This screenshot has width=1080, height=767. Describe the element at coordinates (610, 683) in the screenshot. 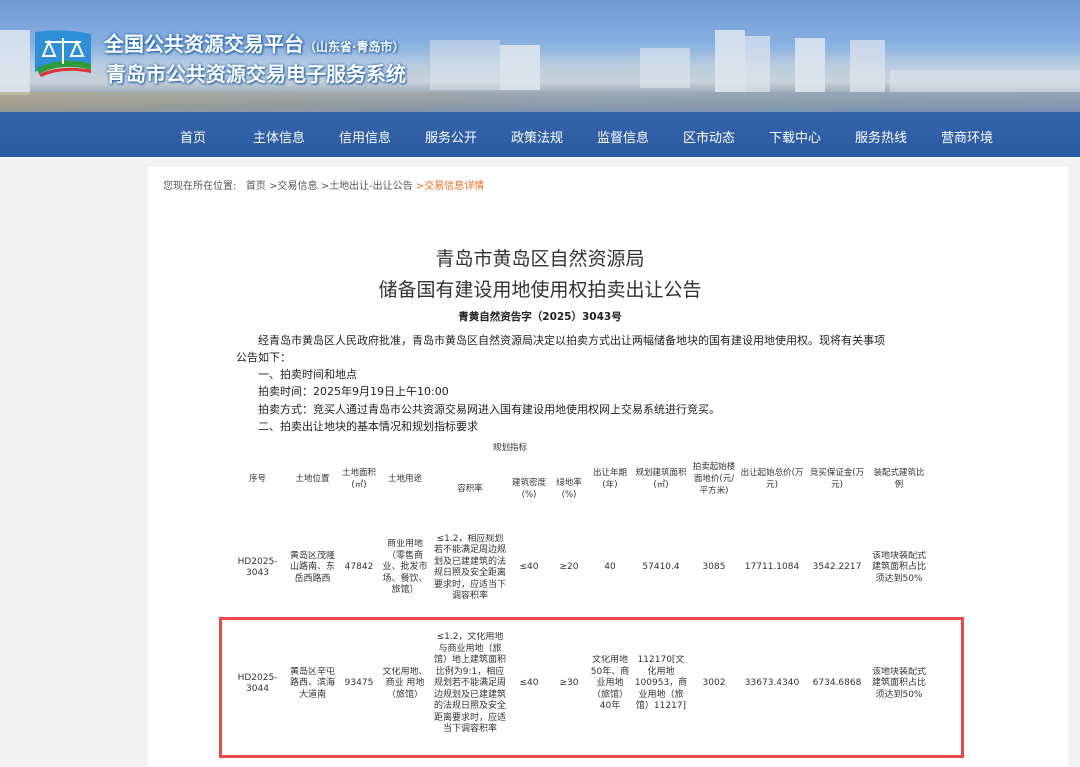

I see `cell-term: 文化用地50年、商业用地（旅馆）40年` at that location.